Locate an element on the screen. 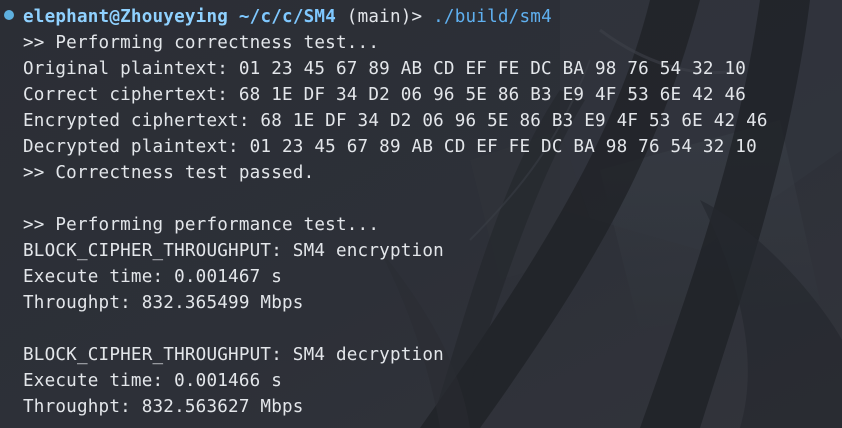 Image resolution: width=842 pixels, height=428 pixels. status-dot-icon is located at coordinates (9, 15).